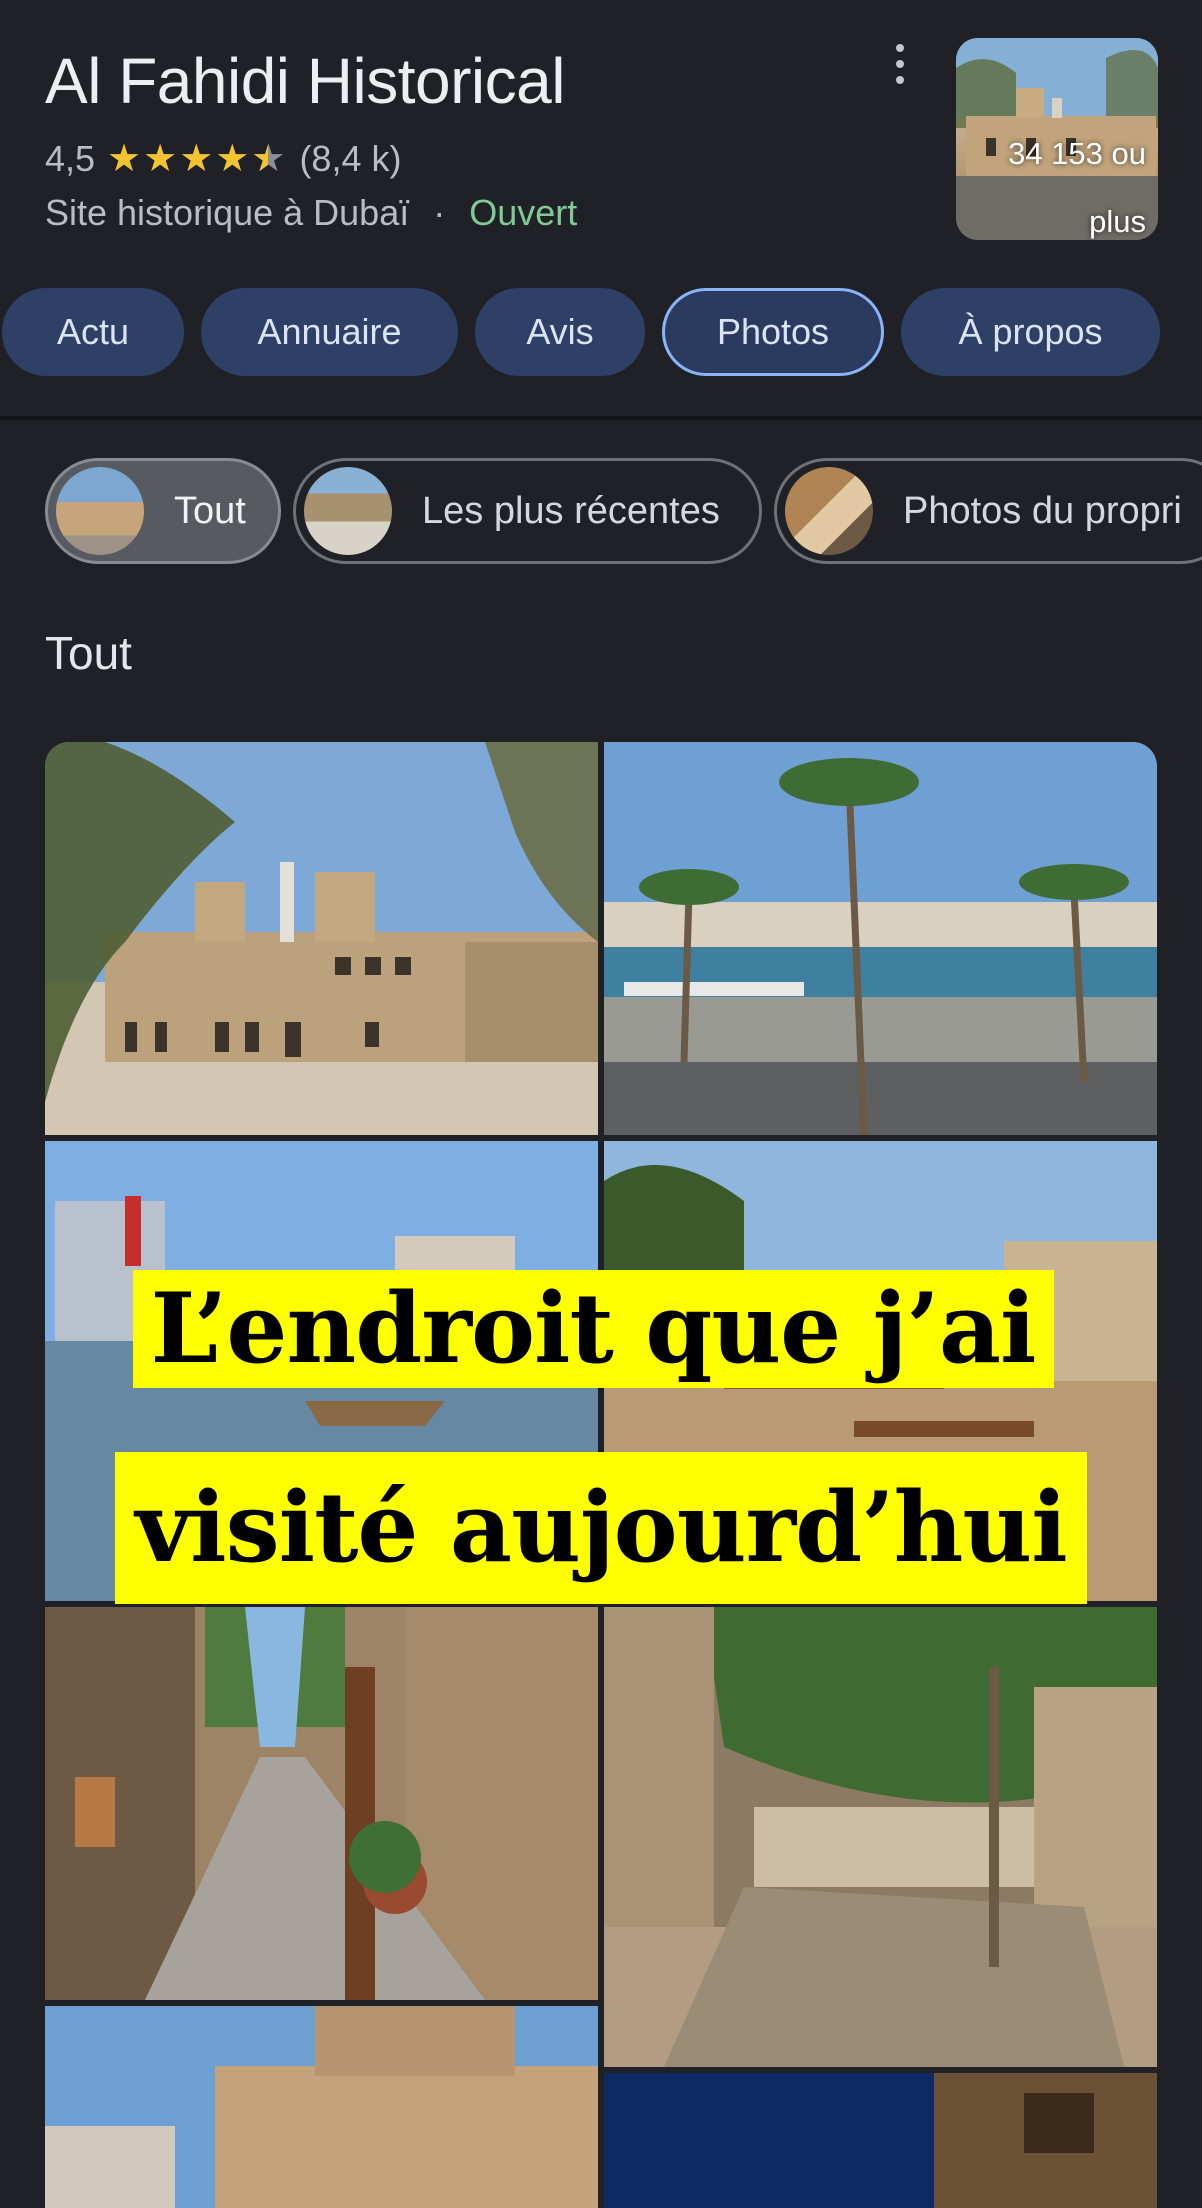  Describe the element at coordinates (70, 158) in the screenshot. I see `rating-value: 4,5` at that location.